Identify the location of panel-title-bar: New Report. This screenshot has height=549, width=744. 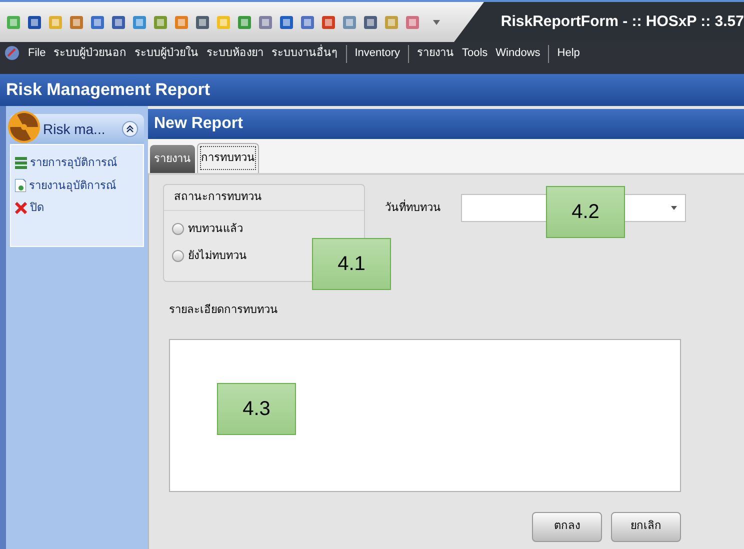
(446, 124).